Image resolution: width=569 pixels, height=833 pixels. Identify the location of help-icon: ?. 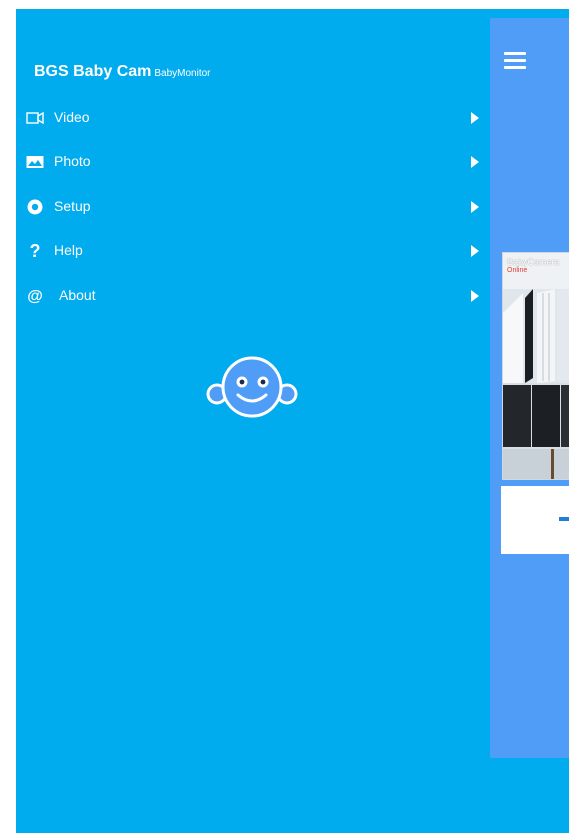
(35, 251).